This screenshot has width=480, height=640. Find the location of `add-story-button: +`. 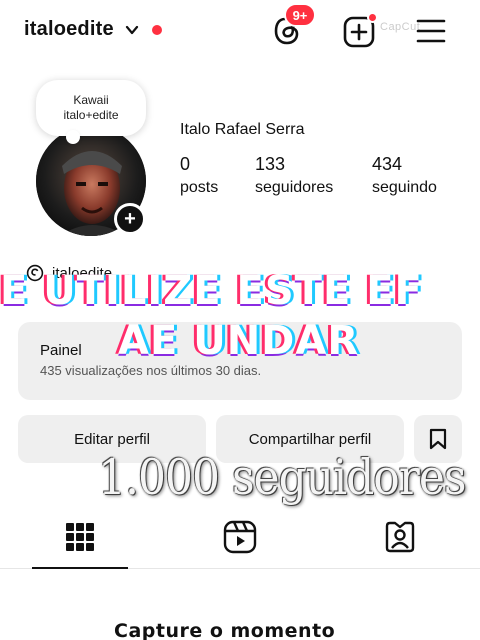

add-story-button: + is located at coordinates (130, 219).